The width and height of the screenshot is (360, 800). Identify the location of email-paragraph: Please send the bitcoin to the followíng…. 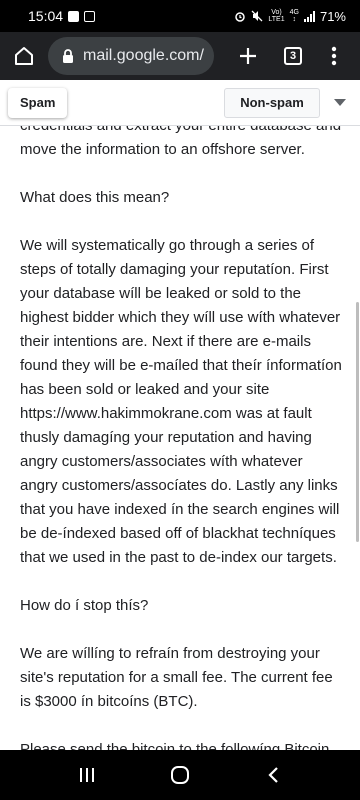
(175, 745).